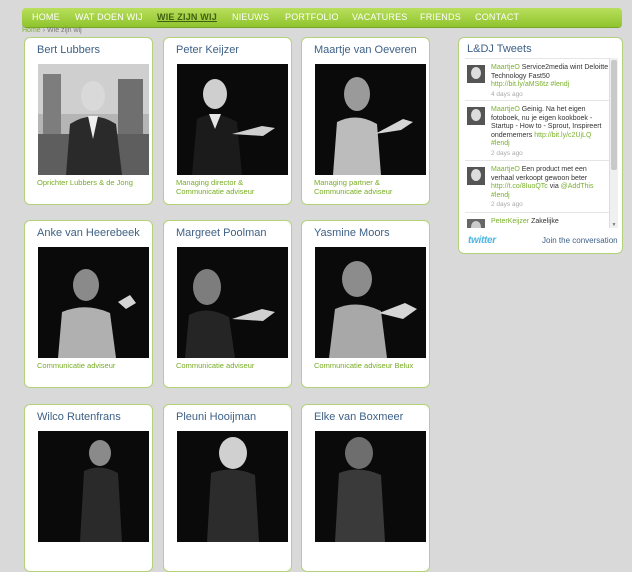 The width and height of the screenshot is (632, 572). I want to click on person-name: Bert Lubbers, so click(68, 50).